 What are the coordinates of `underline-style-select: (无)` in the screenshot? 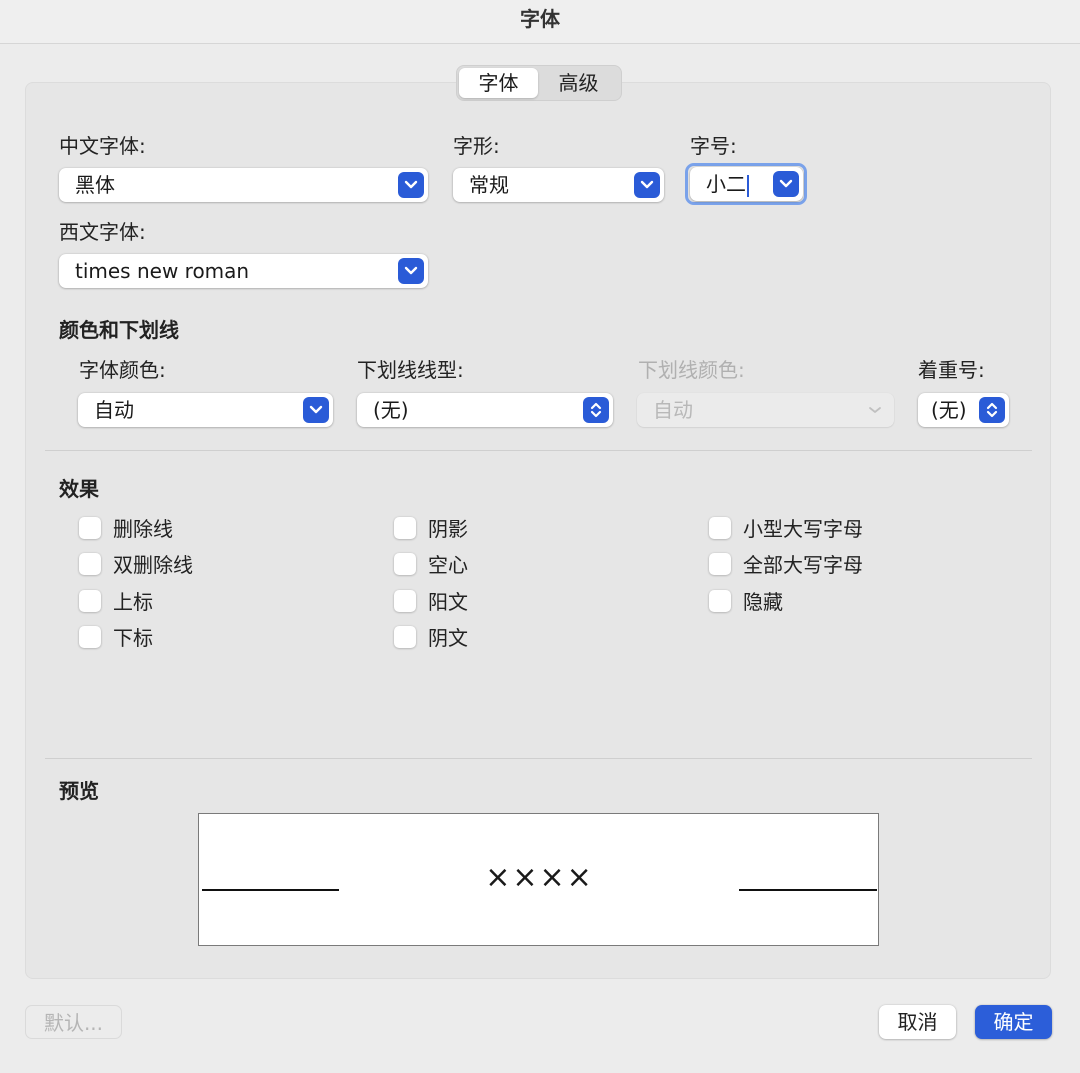 It's located at (485, 410).